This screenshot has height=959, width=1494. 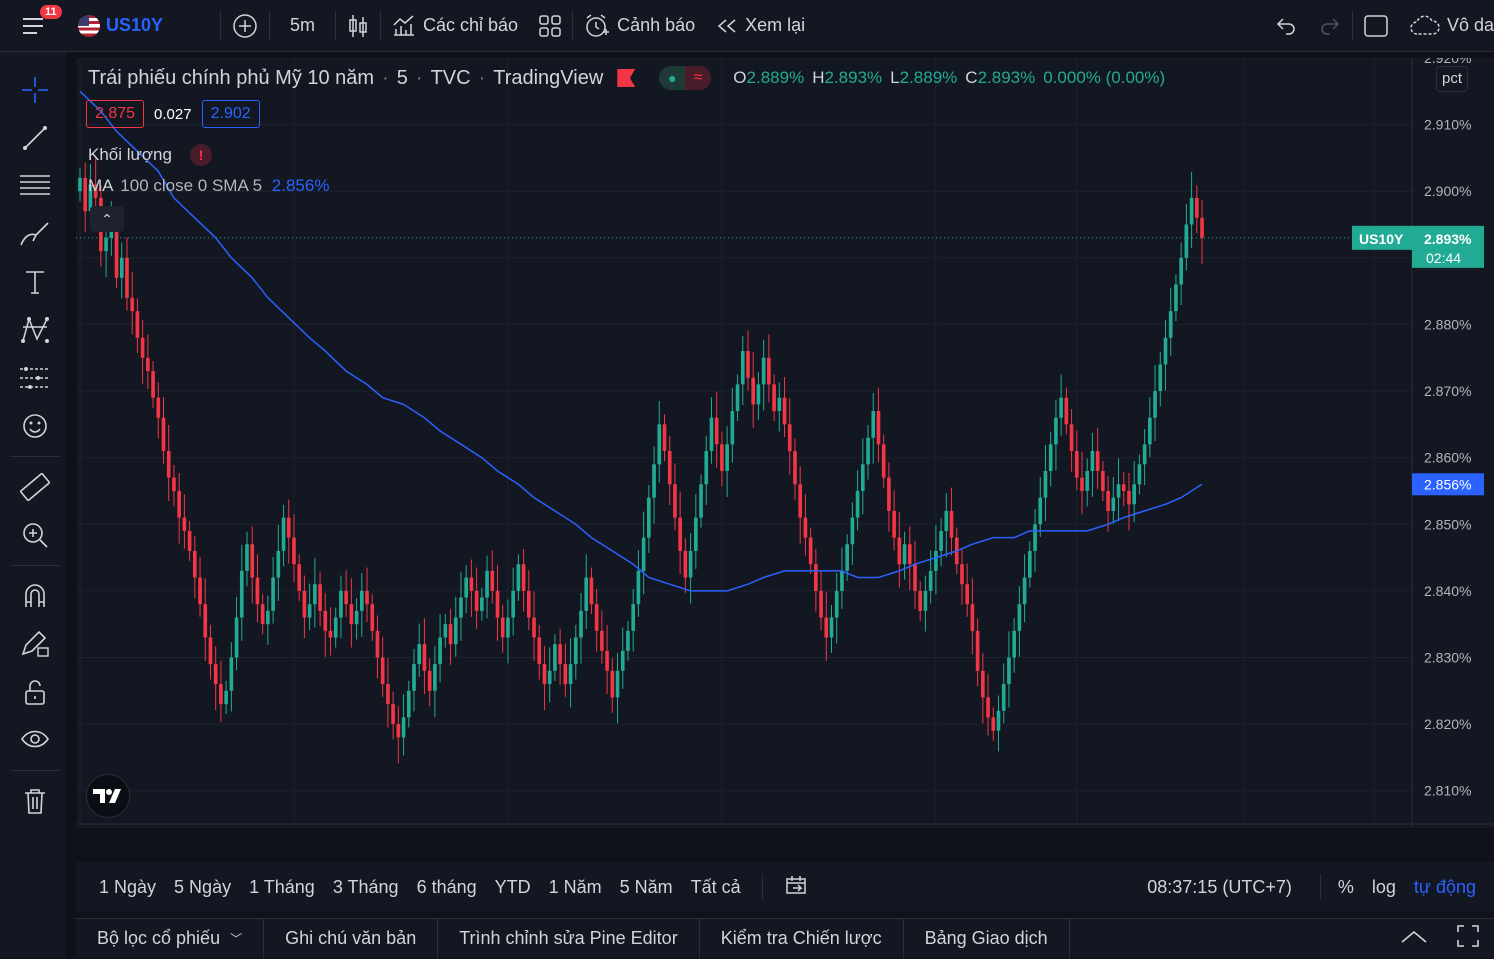 I want to click on tab-stock-screener: Bộ lọc cổ phiếu ﹀, so click(x=170, y=938).